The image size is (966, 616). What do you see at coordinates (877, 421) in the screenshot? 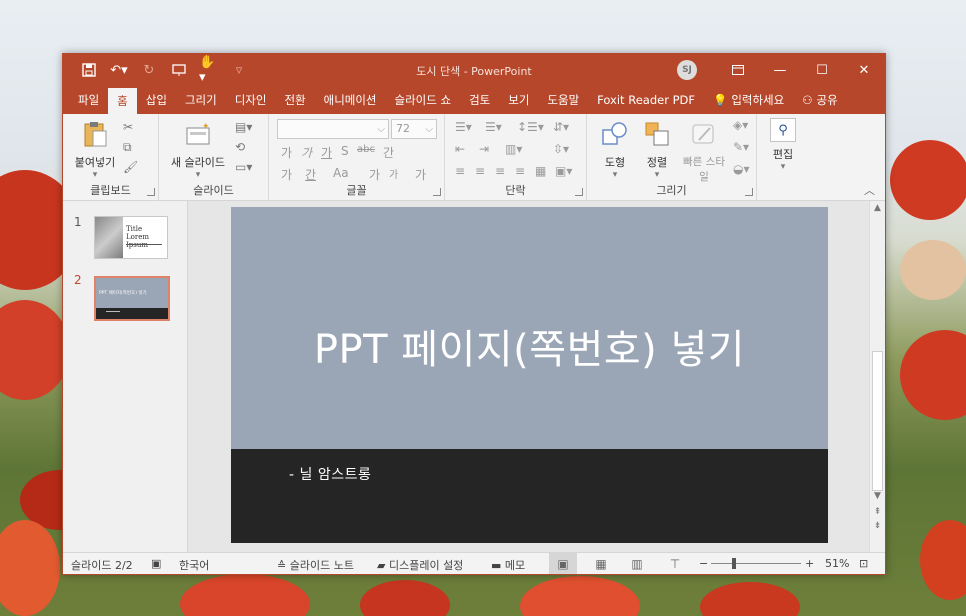
I see `scroll-thumb` at bounding box center [877, 421].